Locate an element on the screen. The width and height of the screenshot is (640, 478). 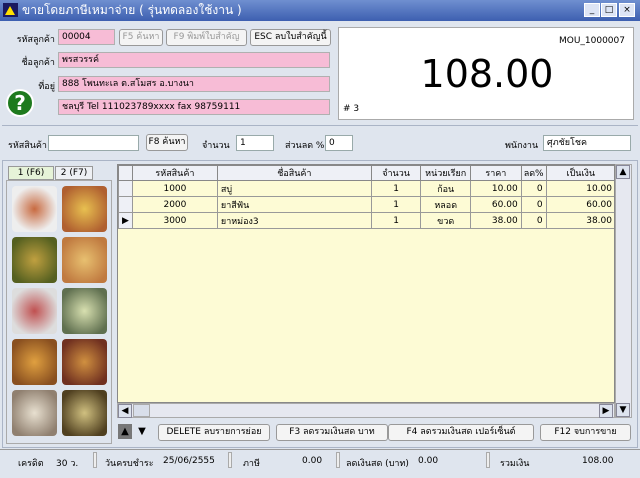
total-amount: 108.00 is located at coordinates (487, 74).